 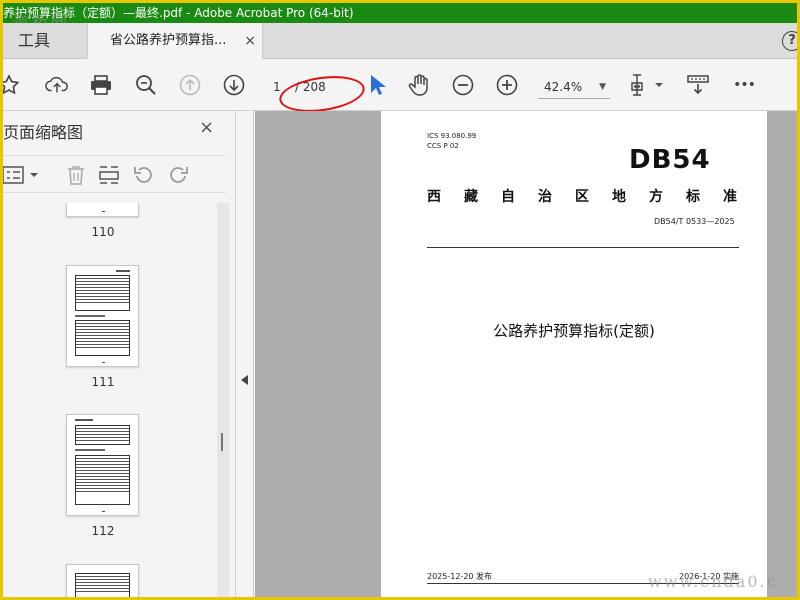 I want to click on select-cursor-icon, so click(x=377, y=85).